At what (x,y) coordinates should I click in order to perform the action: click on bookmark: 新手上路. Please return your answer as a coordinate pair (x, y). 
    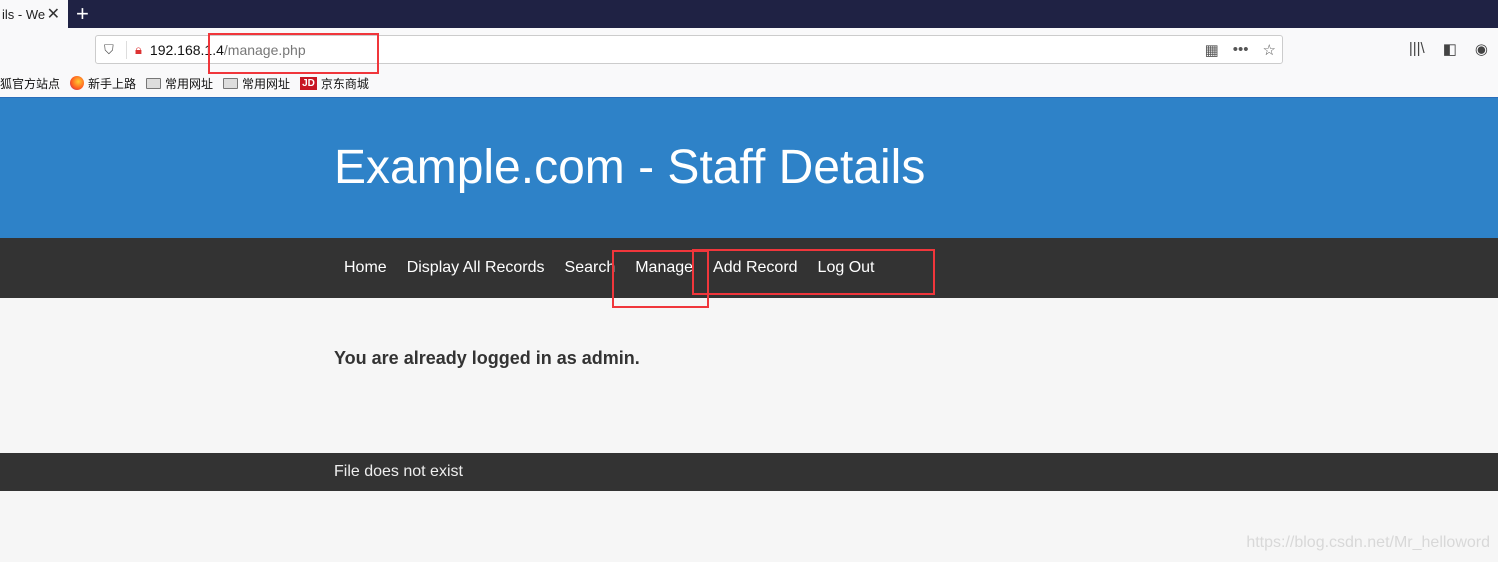
    Looking at the image, I should click on (103, 83).